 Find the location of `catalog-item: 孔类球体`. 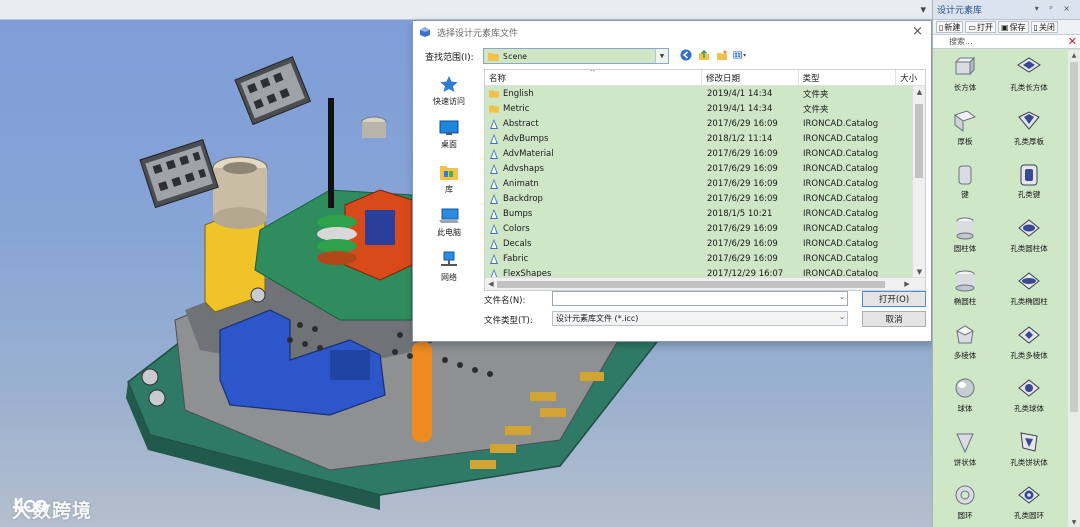

catalog-item: 孔类球体 is located at coordinates (1029, 400).